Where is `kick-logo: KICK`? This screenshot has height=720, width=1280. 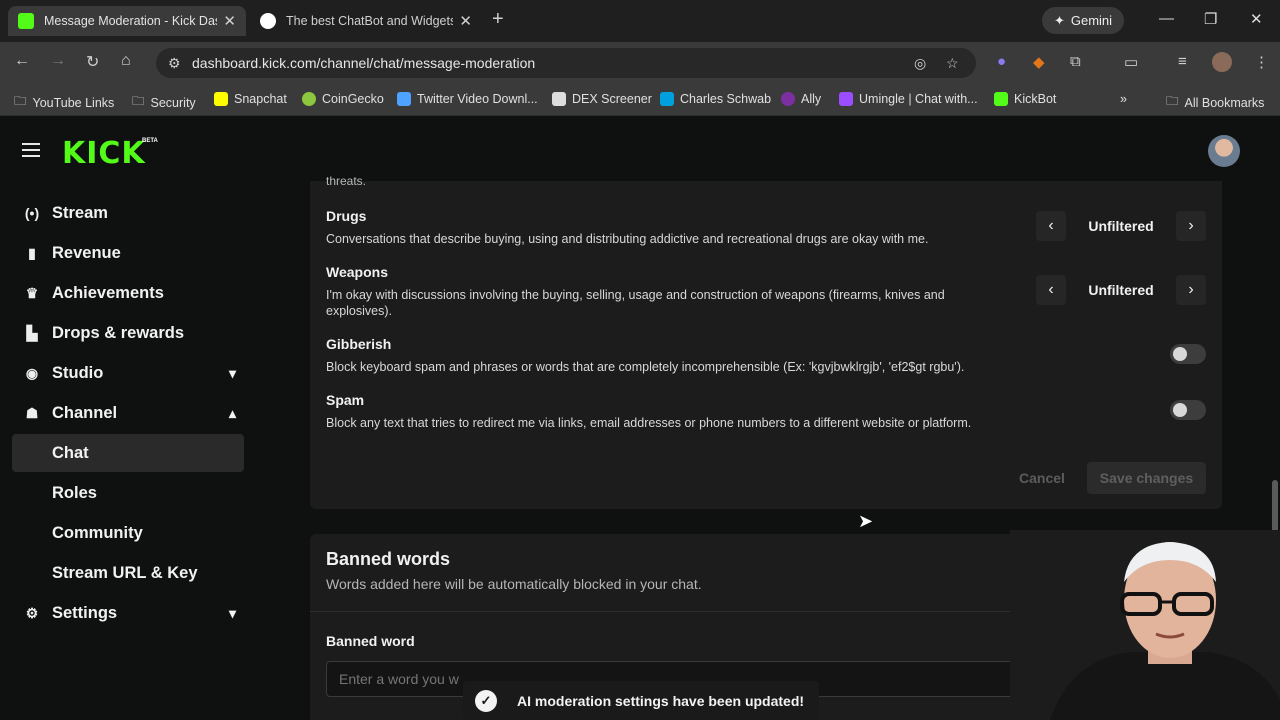
kick-logo: KICK is located at coordinates (104, 153).